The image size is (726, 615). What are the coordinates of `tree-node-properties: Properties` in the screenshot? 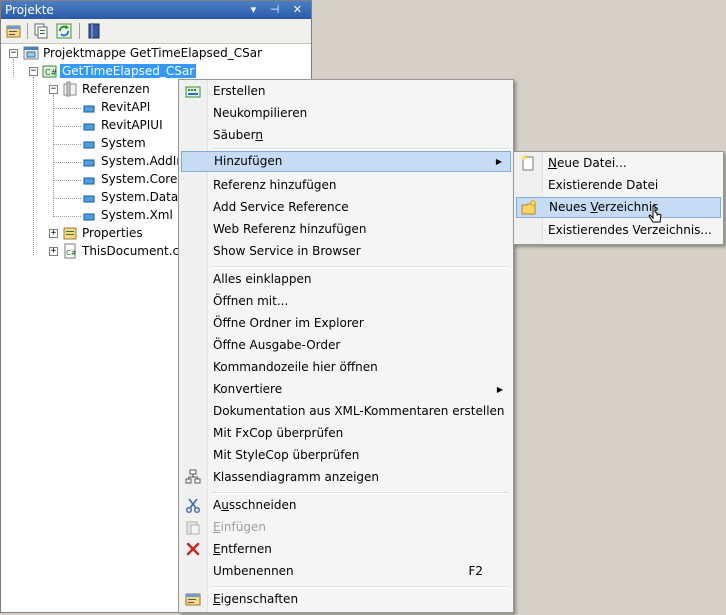 It's located at (112, 233).